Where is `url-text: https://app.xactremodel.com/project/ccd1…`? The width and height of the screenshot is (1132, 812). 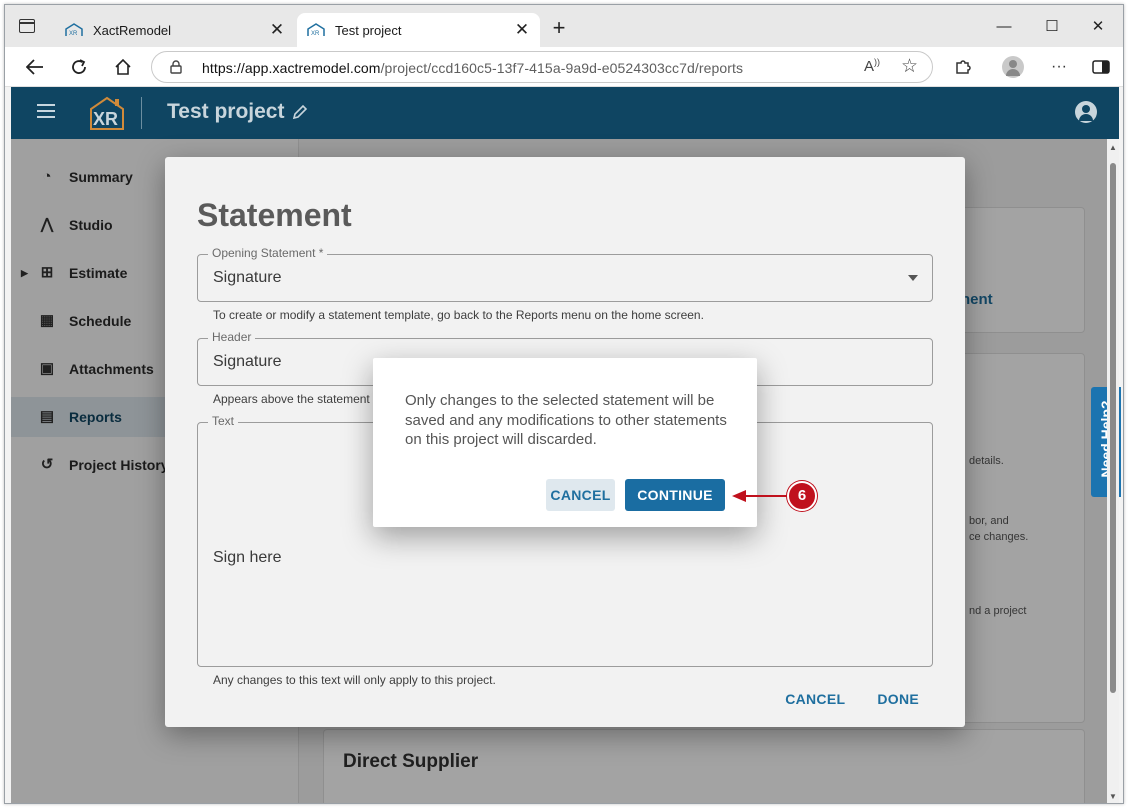
url-text: https://app.xactremodel.com/project/ccd1… is located at coordinates (473, 68).